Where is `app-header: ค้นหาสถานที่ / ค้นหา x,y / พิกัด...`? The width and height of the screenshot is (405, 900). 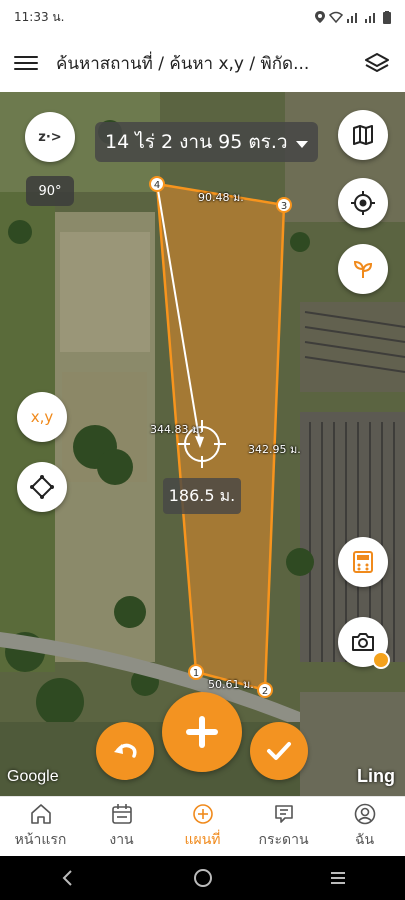 app-header: ค้นหาสถานที่ / ค้นหา x,y / พิกัด... is located at coordinates (202, 63).